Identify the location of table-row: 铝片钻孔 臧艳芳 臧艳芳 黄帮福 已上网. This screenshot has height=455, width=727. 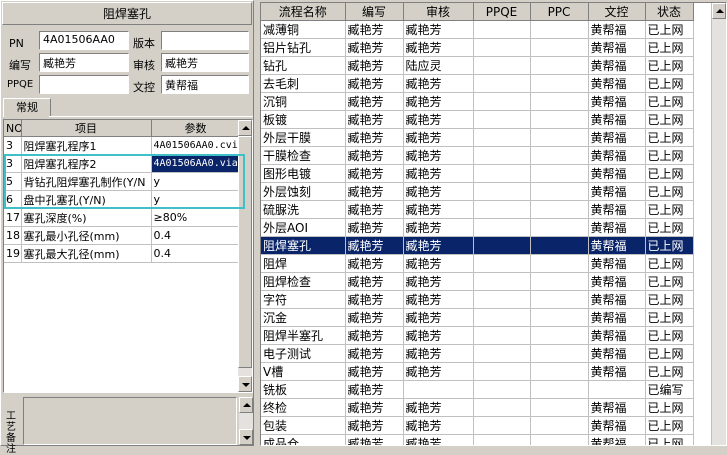
(477, 47).